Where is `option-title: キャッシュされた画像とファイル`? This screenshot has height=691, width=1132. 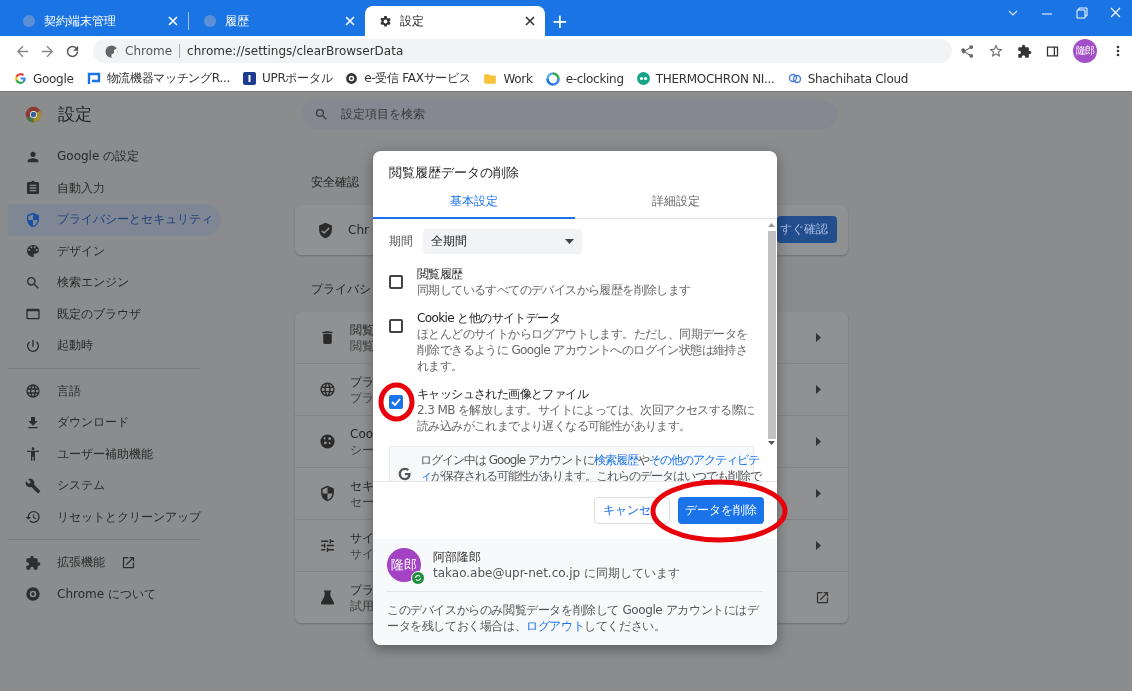 option-title: キャッシュされた画像とファイル is located at coordinates (503, 394).